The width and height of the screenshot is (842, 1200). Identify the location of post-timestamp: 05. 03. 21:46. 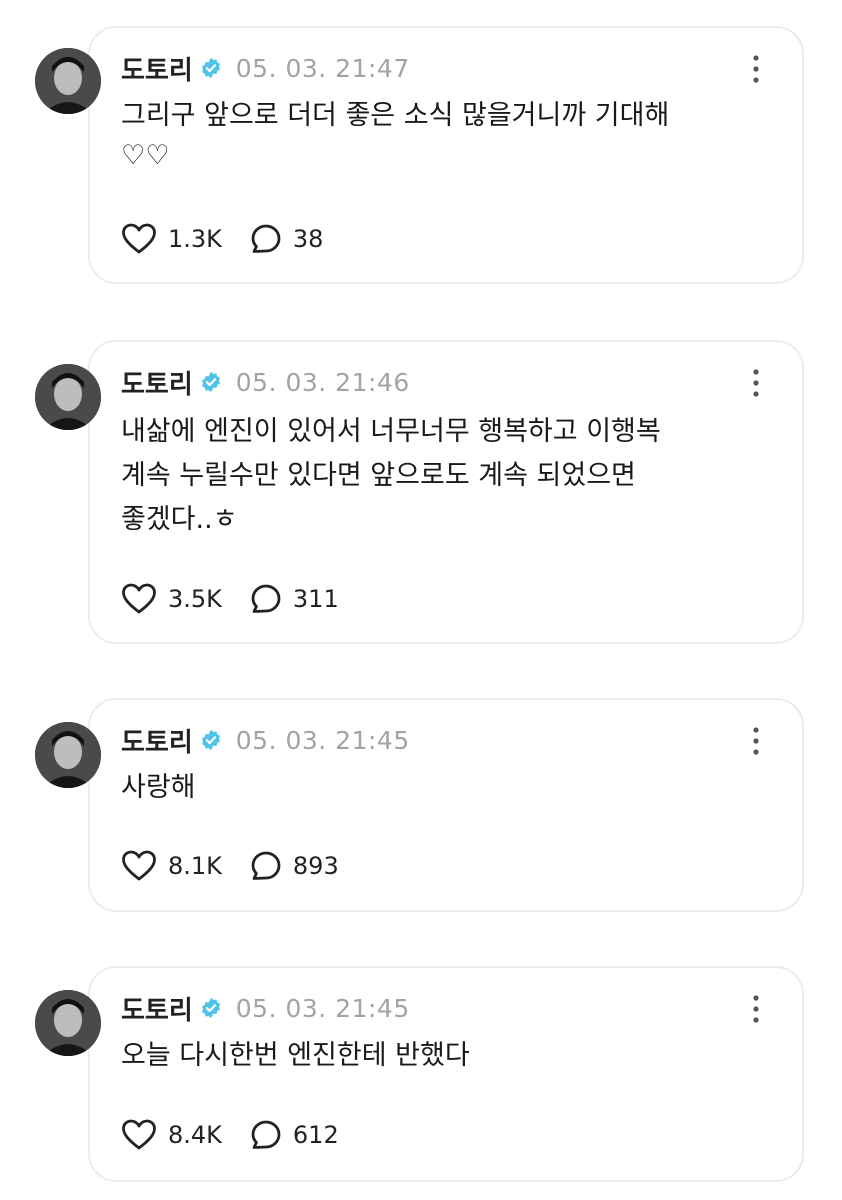
(322, 382).